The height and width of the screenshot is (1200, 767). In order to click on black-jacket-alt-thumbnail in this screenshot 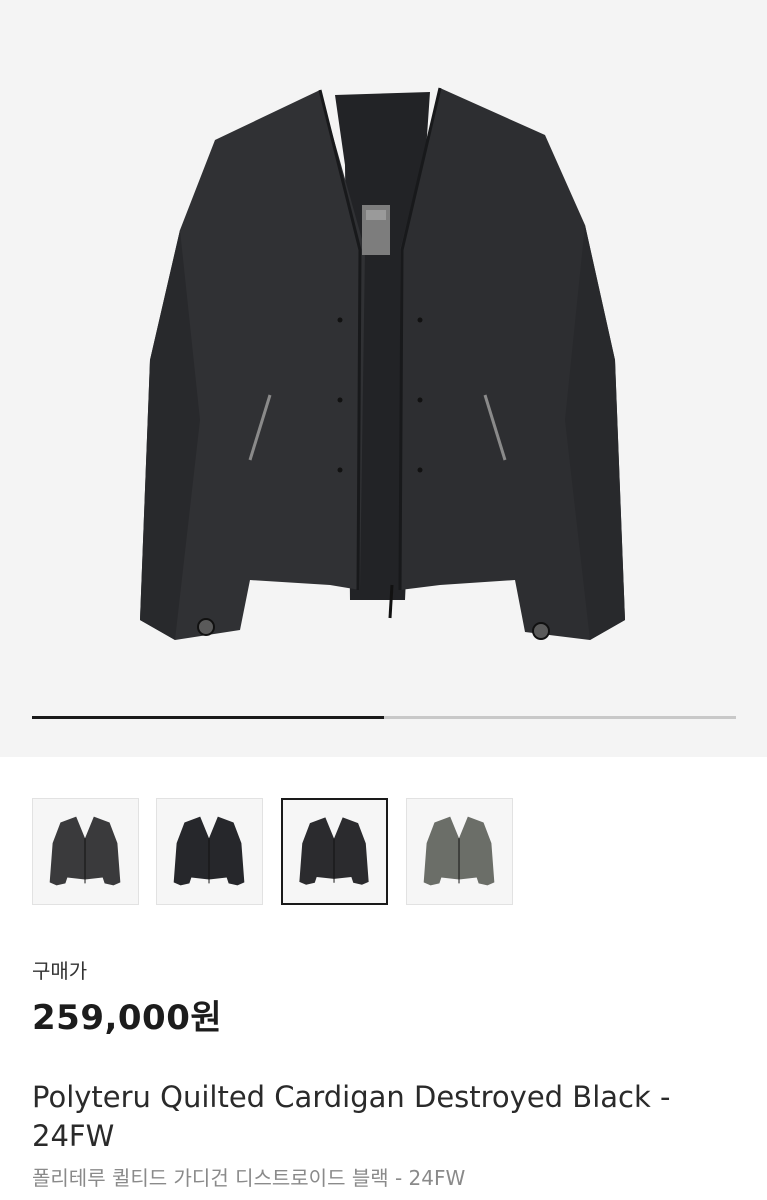, I will do `click(334, 851)`.